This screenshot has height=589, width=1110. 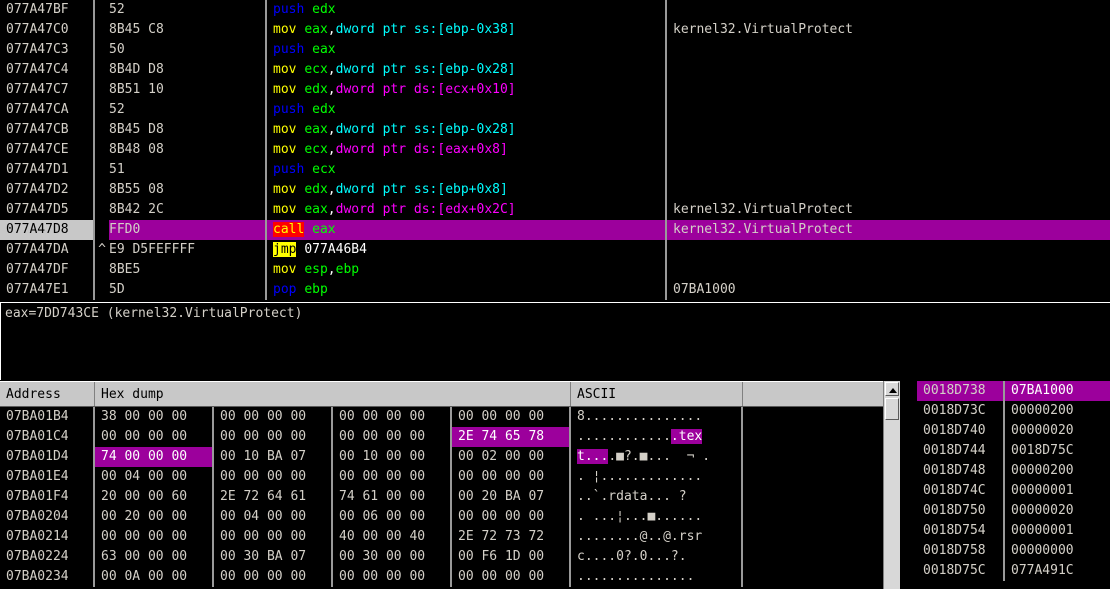 I want to click on disasm-bytes: 8B51 10, so click(x=136, y=89).